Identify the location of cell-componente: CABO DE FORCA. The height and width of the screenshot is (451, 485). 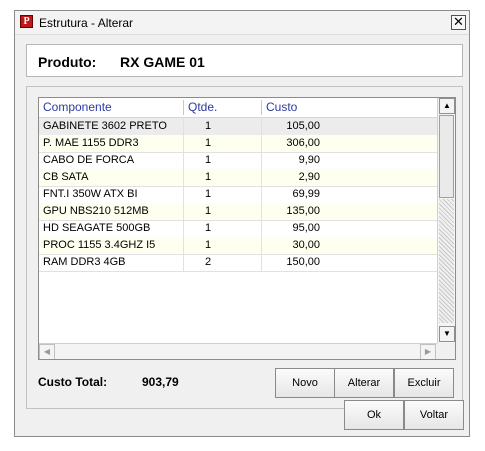
(89, 160).